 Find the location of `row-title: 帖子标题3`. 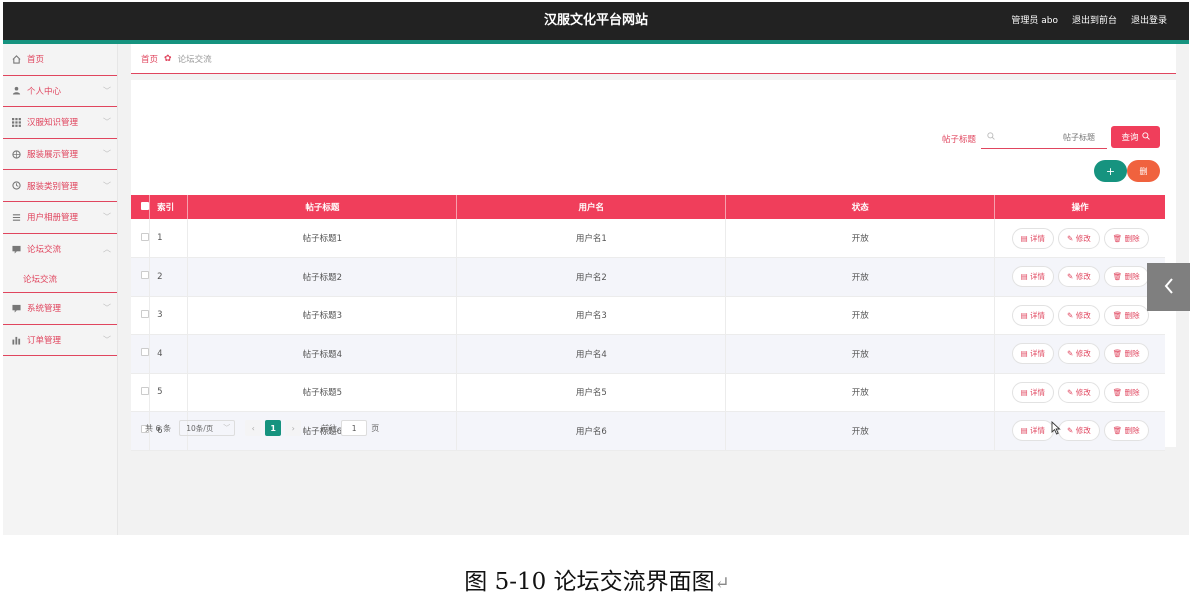

row-title: 帖子标题3 is located at coordinates (322, 315).